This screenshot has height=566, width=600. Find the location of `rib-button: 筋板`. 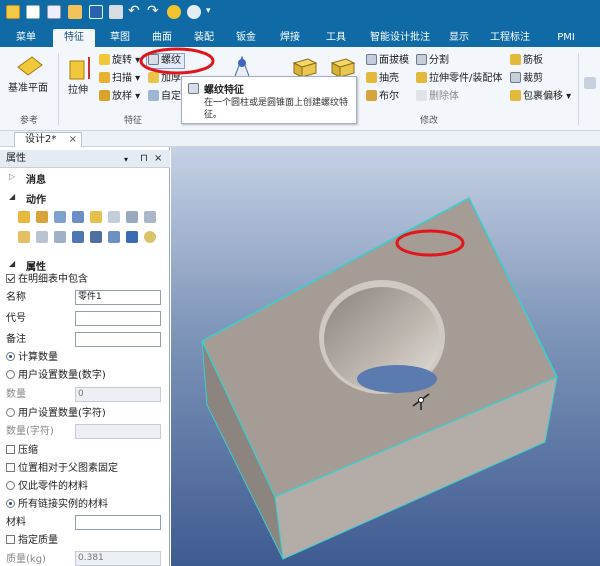

rib-button: 筋板 is located at coordinates (526, 61).